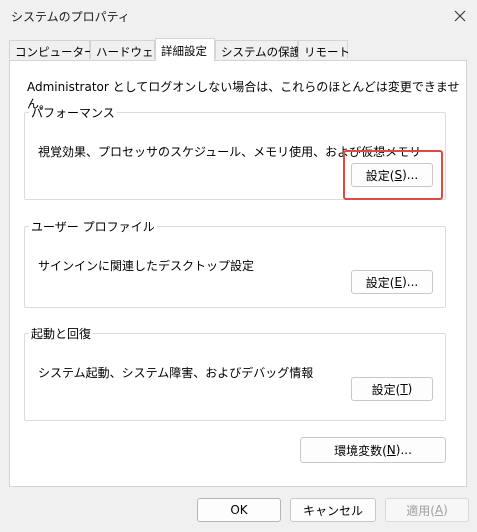 This screenshot has height=532, width=477. What do you see at coordinates (185, 49) in the screenshot?
I see `tab-advanced: 詳細設定` at bounding box center [185, 49].